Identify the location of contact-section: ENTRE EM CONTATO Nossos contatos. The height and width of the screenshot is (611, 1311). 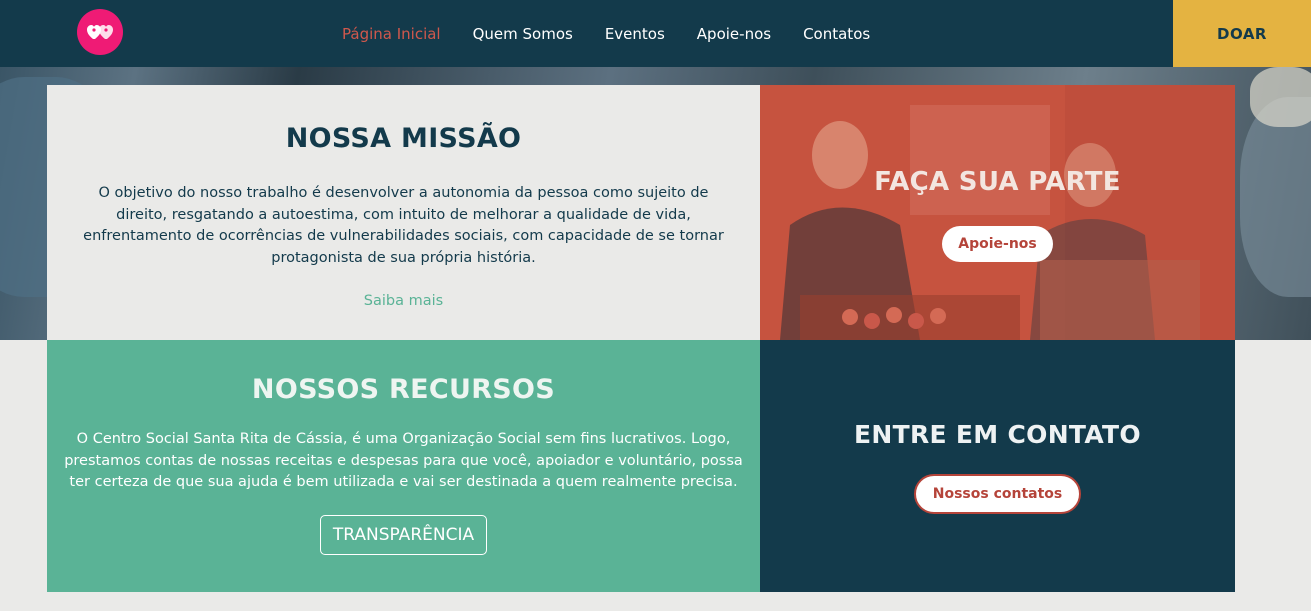
(997, 466).